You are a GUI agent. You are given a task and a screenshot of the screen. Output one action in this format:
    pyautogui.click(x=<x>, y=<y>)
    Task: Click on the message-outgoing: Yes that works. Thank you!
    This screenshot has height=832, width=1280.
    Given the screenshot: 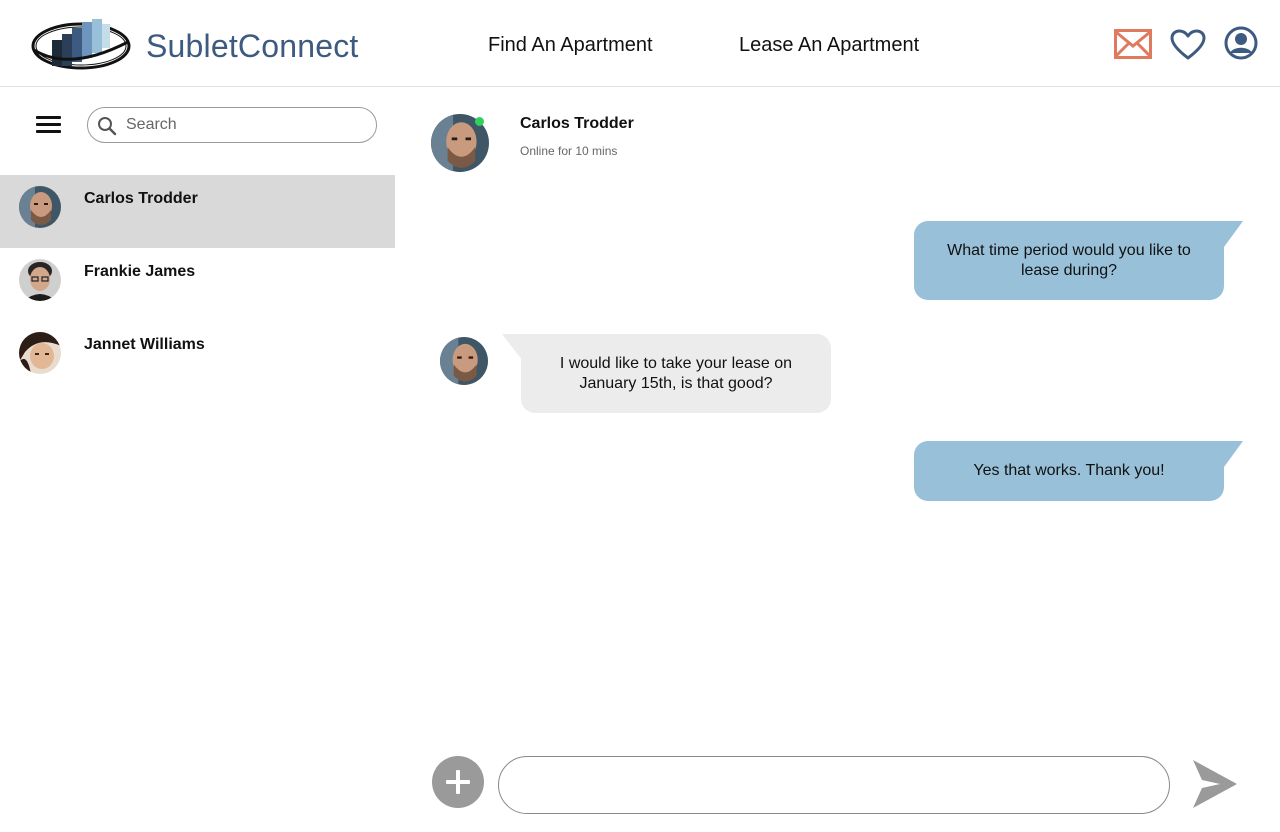 What is the action you would take?
    pyautogui.click(x=1069, y=471)
    